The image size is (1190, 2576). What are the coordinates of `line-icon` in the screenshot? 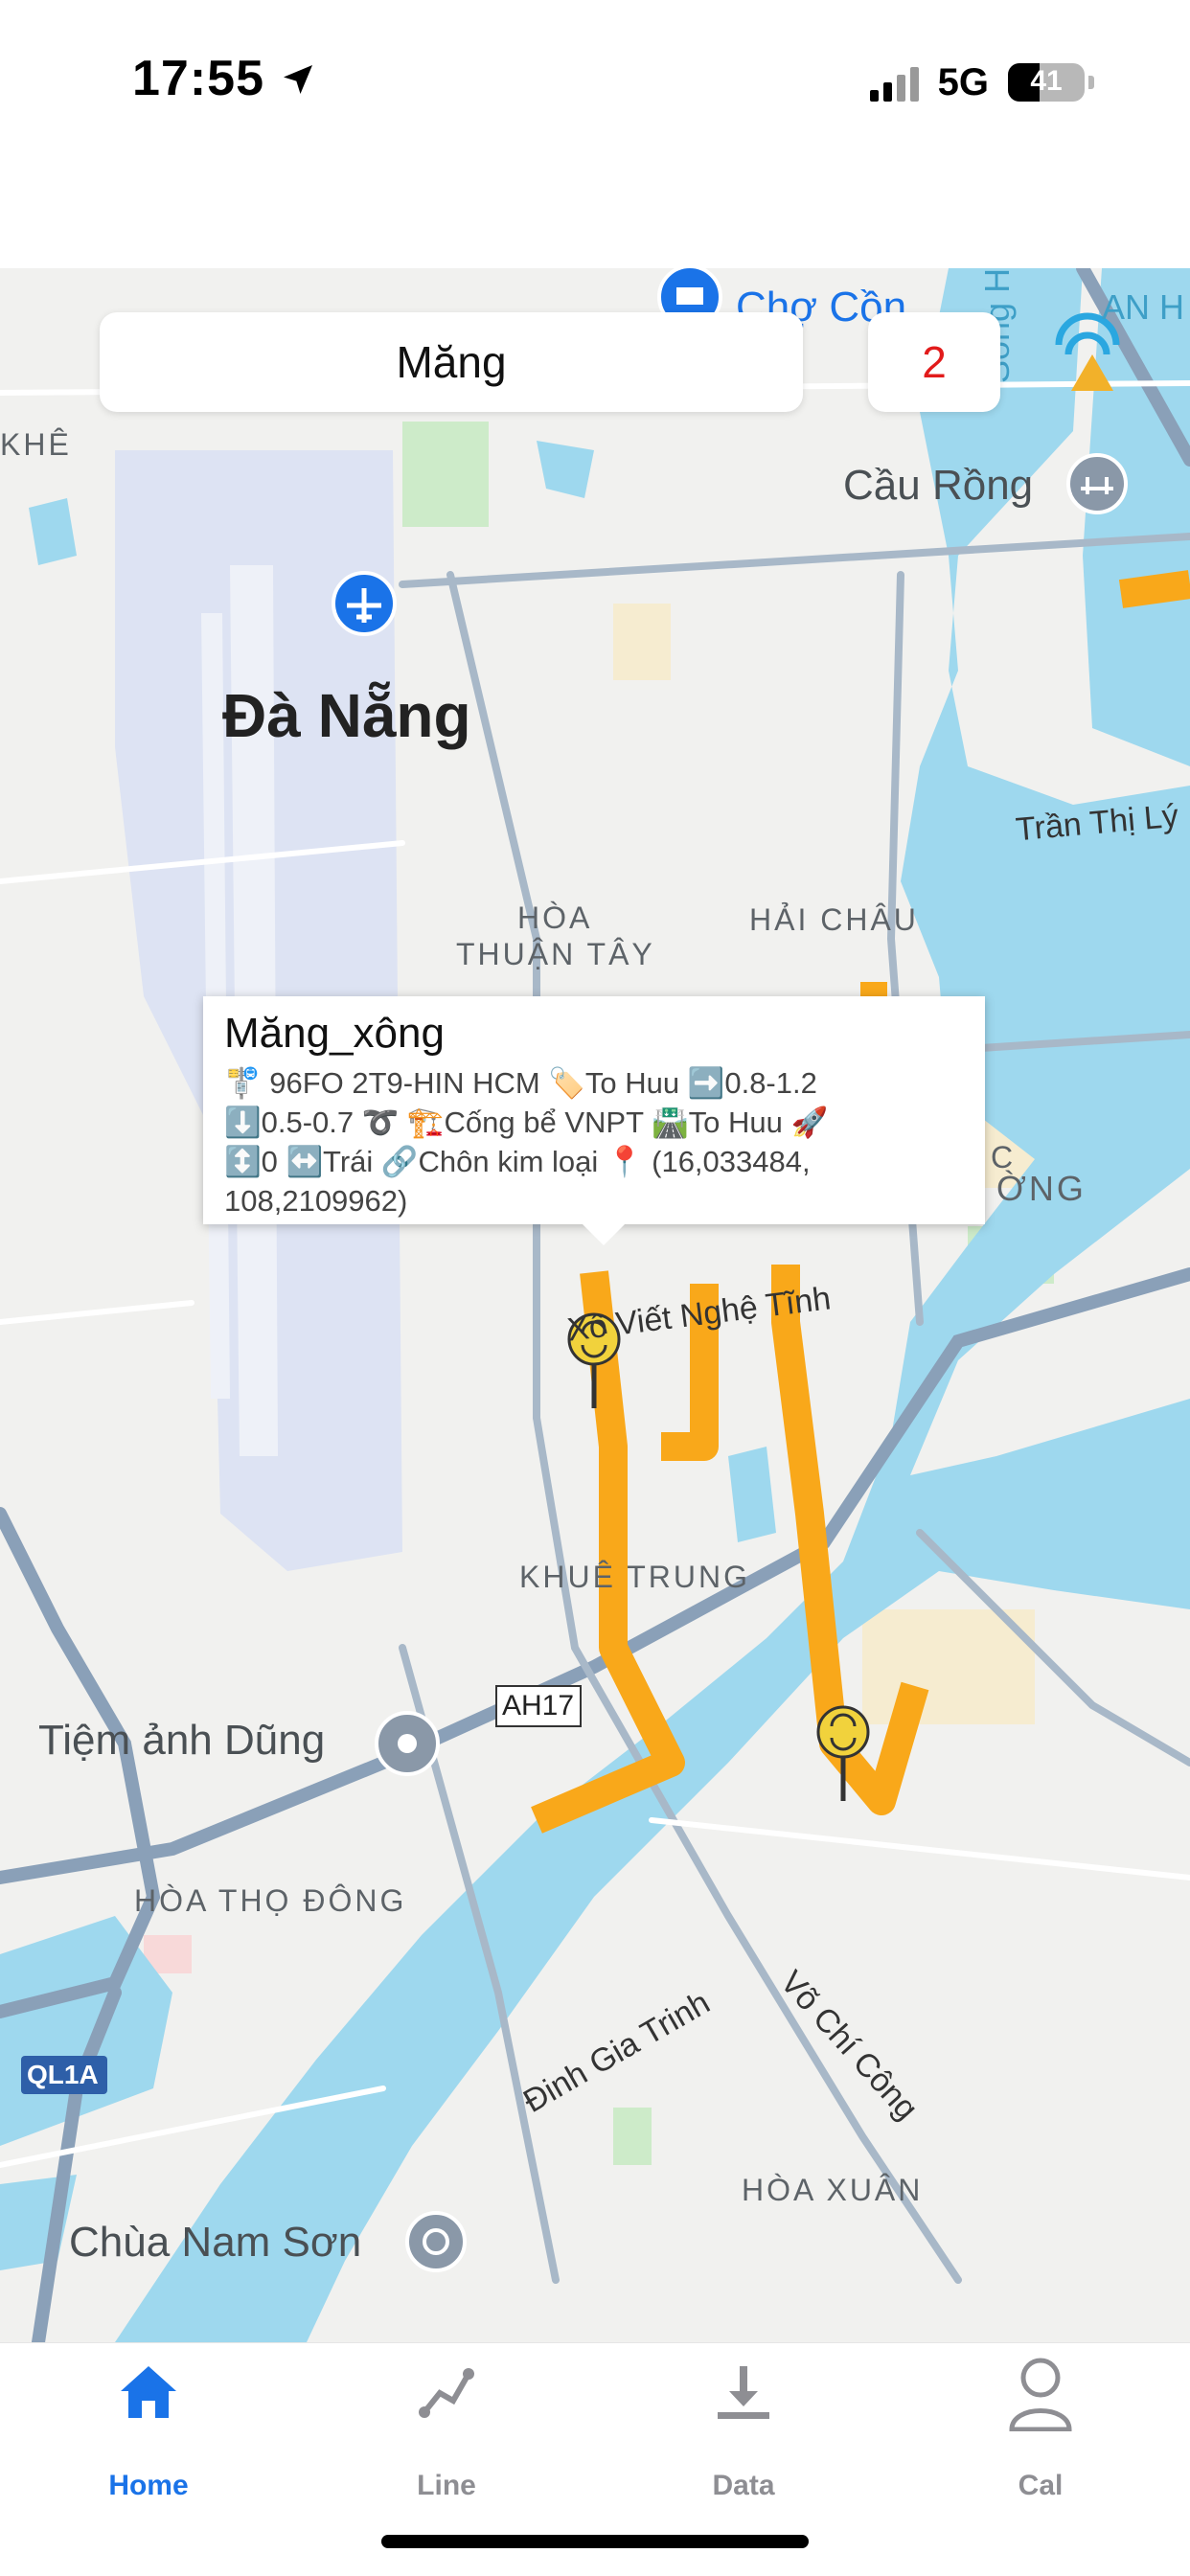 It's located at (447, 2393).